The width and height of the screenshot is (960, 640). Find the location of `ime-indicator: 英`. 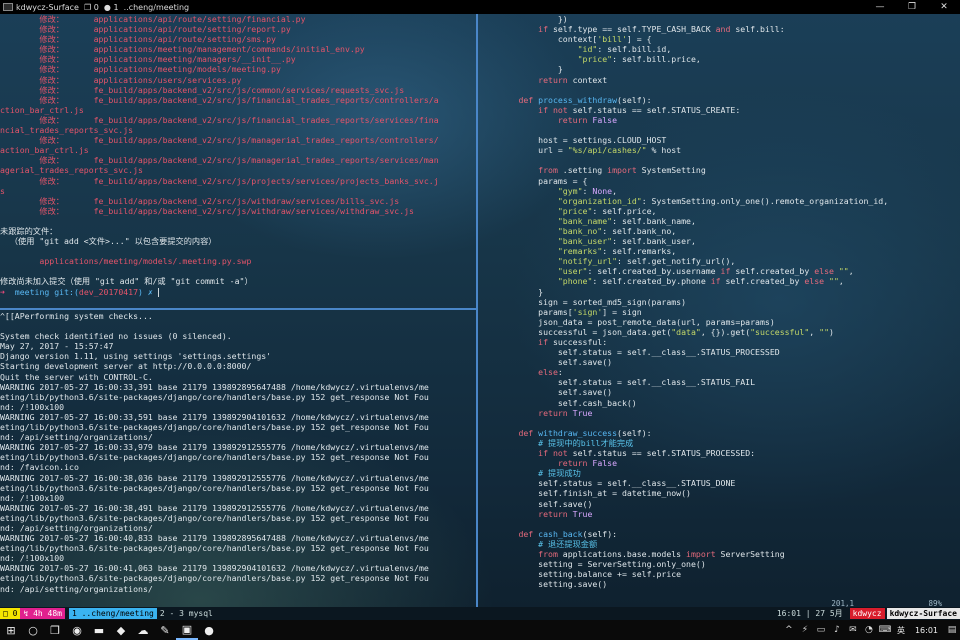

ime-indicator: 英 is located at coordinates (901, 630).